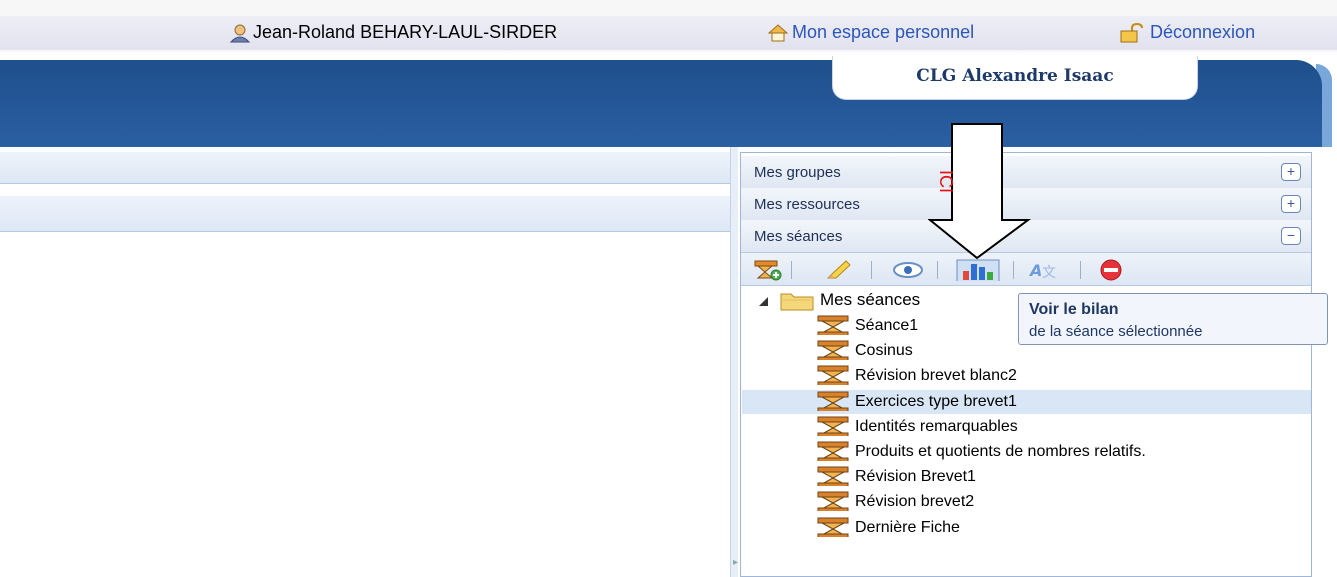 The image size is (1337, 577). What do you see at coordinates (797, 172) in the screenshot?
I see `section-title: Mes groupes` at bounding box center [797, 172].